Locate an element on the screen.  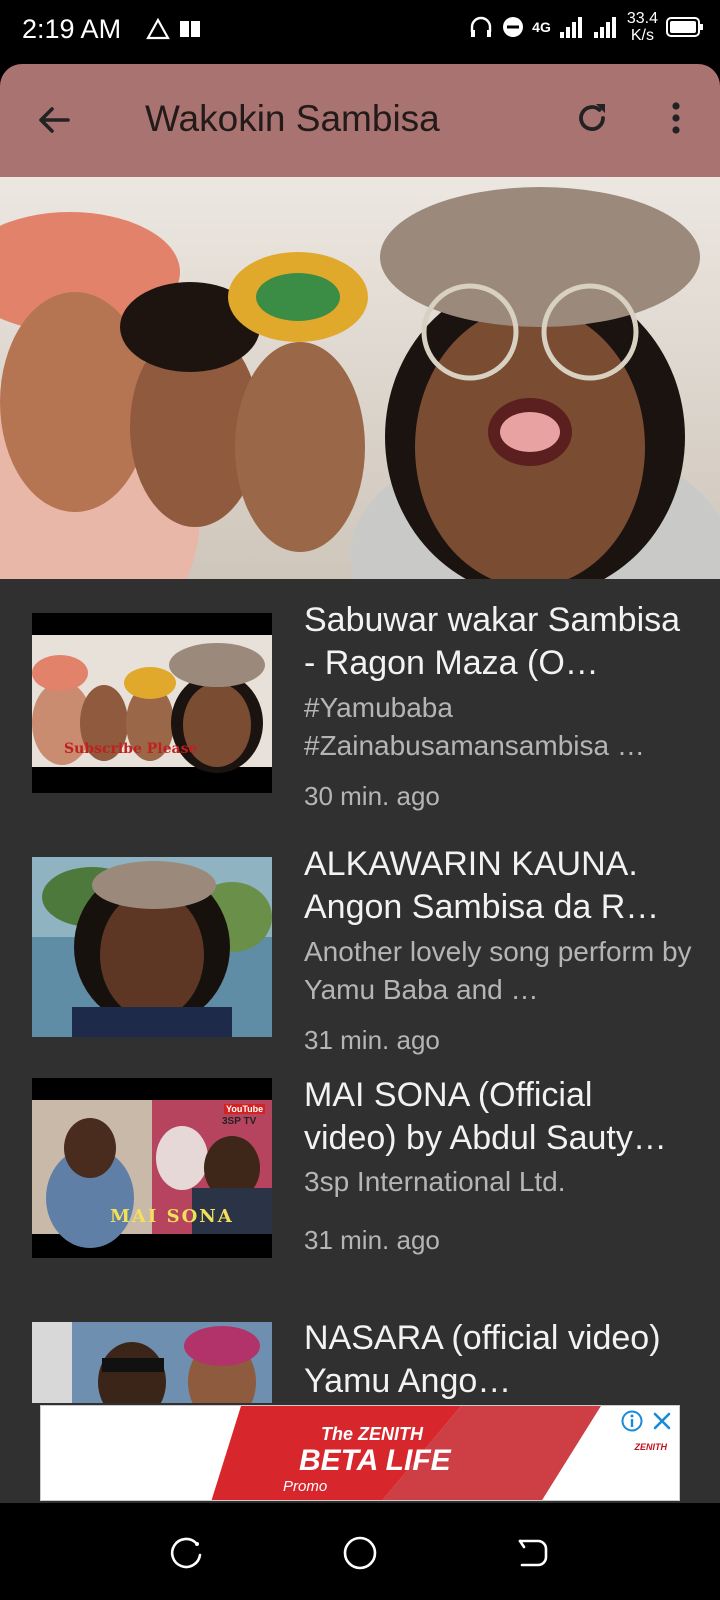
status-right-icons: 4G 33.4 K/s is located at coordinates (586, 27).